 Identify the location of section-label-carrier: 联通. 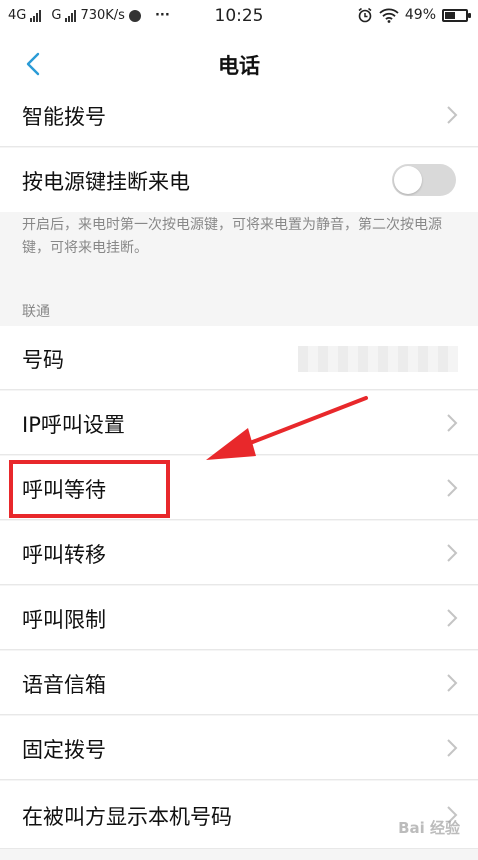
(36, 312).